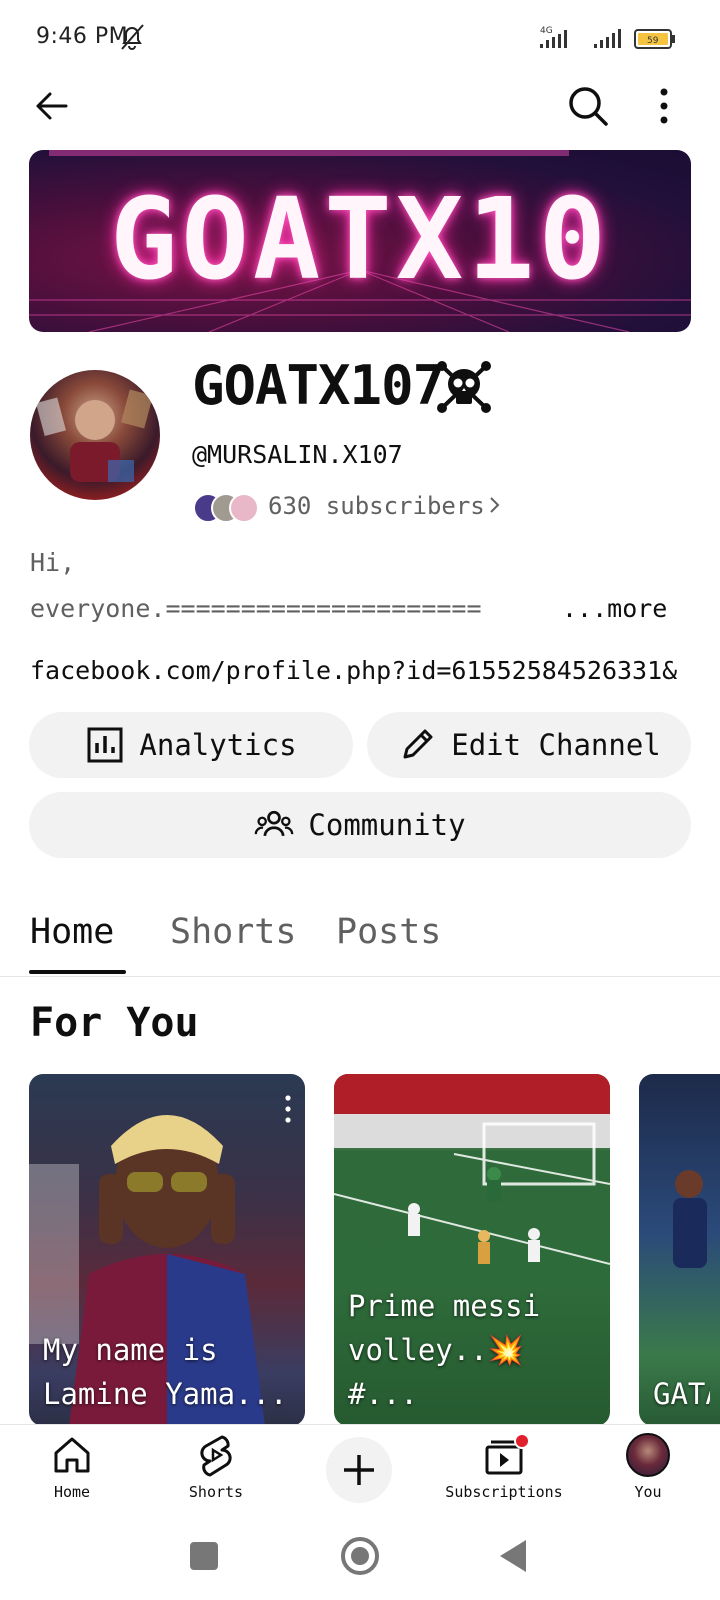 Image resolution: width=720 pixels, height=1600 pixels. Describe the element at coordinates (233, 932) in the screenshot. I see `tab-shorts: Shorts` at that location.